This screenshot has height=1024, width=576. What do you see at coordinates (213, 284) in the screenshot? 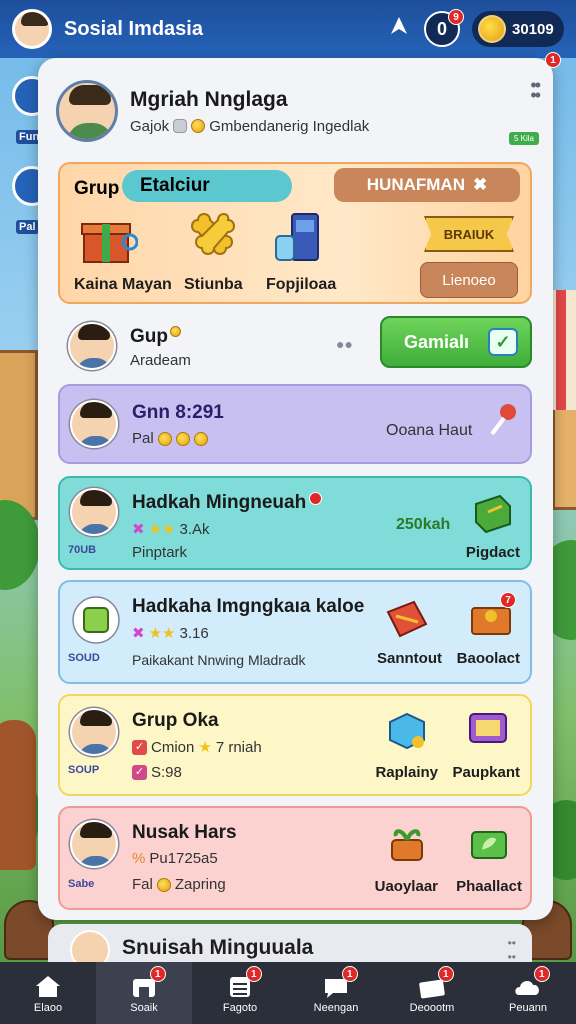
I see `group-item-label: Stiunba` at bounding box center [213, 284].